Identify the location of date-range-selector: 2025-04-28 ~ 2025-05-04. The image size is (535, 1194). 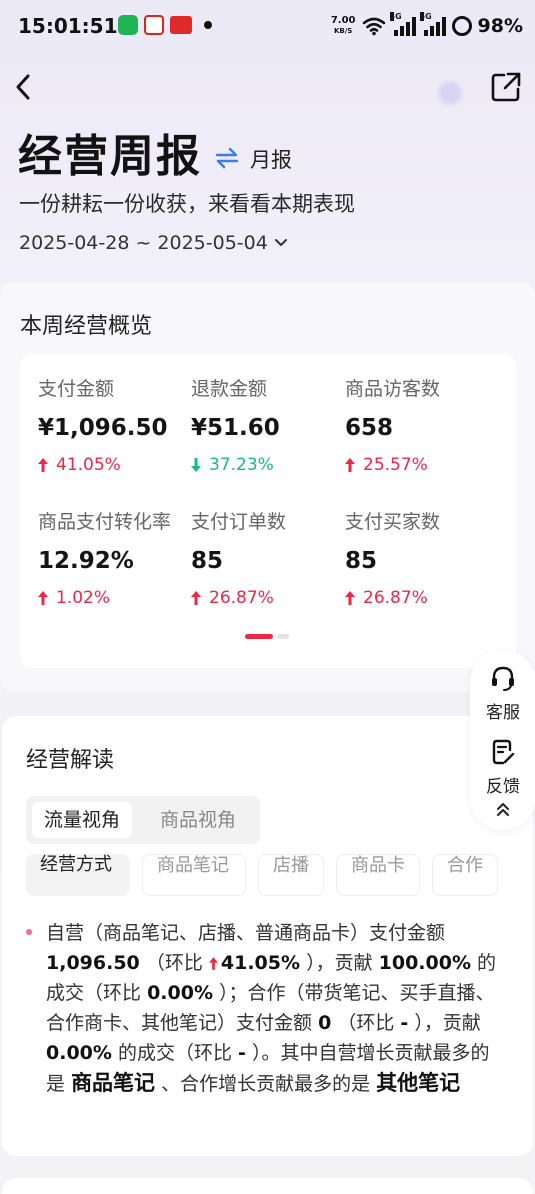
(153, 243).